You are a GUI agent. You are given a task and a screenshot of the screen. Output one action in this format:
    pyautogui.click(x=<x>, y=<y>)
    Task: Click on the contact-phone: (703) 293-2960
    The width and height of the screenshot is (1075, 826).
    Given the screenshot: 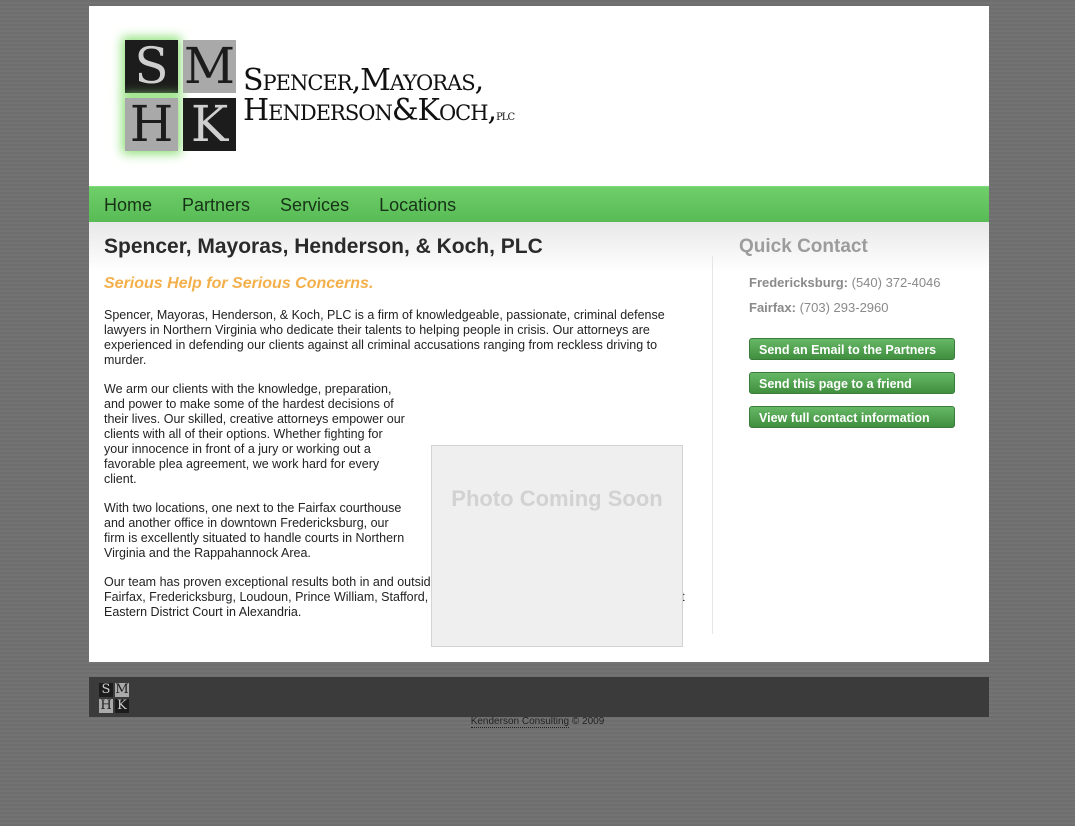 What is the action you would take?
    pyautogui.click(x=844, y=307)
    